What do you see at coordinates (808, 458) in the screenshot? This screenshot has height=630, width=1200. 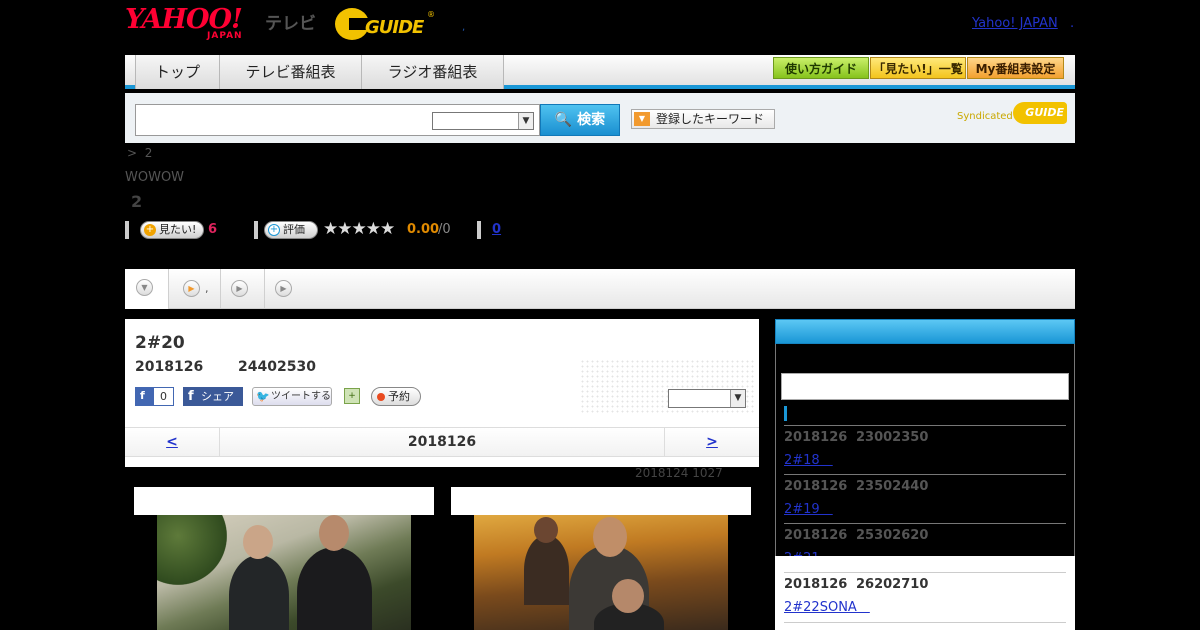 I see `side-item-link: 2#18` at bounding box center [808, 458].